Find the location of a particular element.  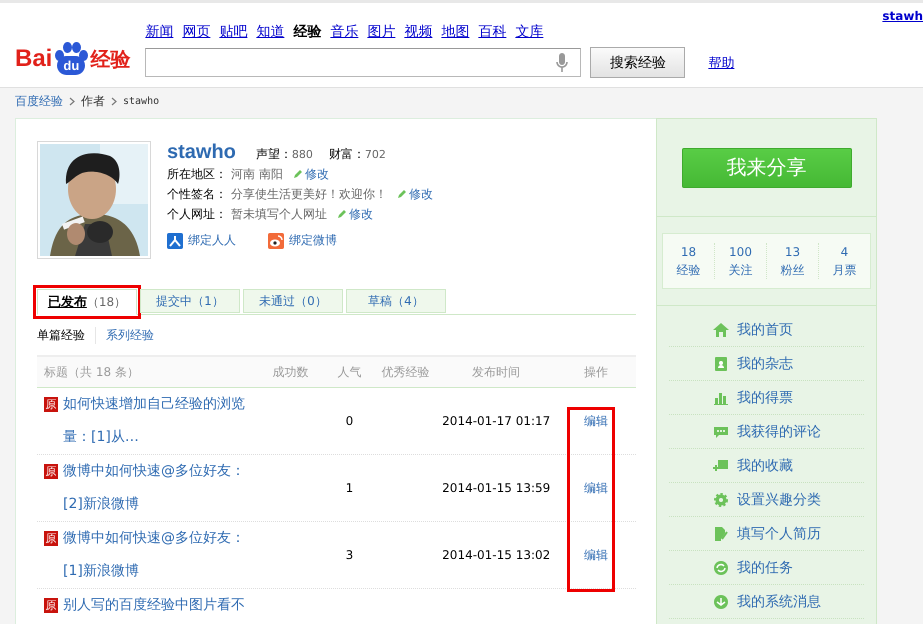

menu-item: 我的杂志 is located at coordinates (766, 364).